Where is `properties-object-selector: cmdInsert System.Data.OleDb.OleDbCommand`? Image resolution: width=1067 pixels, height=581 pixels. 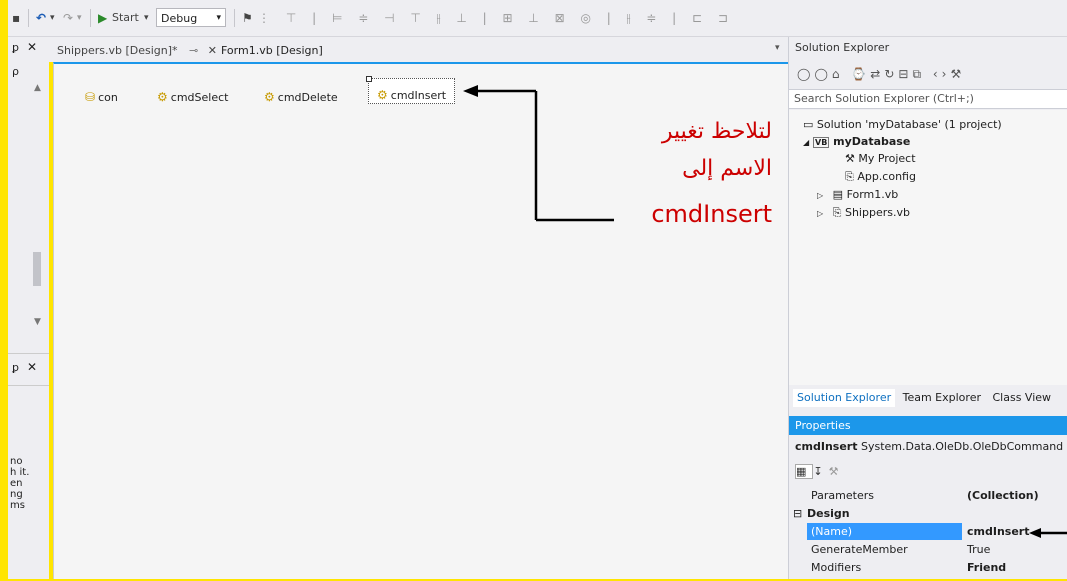
properties-object-selector: cmdInsert System.Data.OleDb.OleDbCommand is located at coordinates (929, 446).